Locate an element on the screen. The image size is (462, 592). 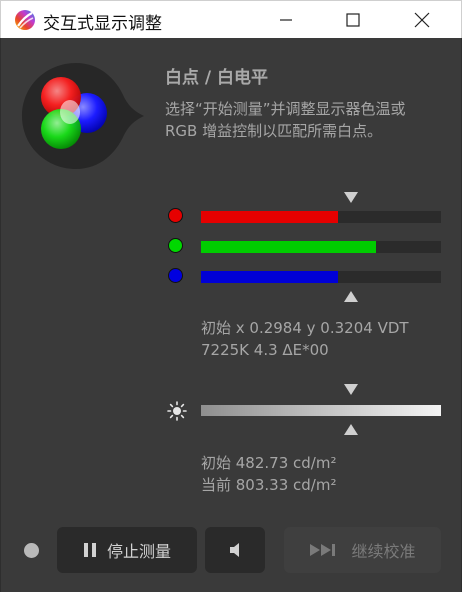
continue-calibration-button: 继续校准 is located at coordinates (362, 550).